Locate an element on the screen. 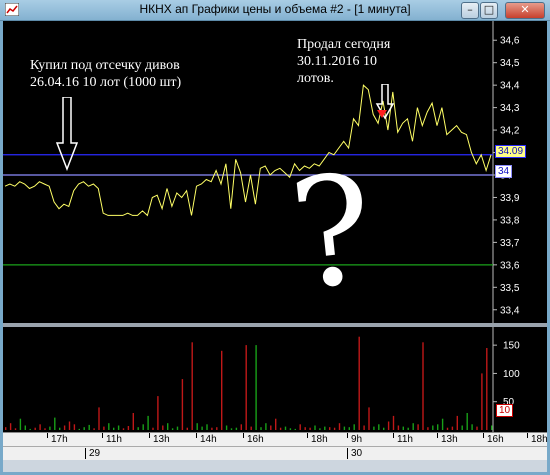 Image resolution: width=550 pixels, height=475 pixels. time-axis: 17h 11h 13h 14h 16h 18h 9h 11h 13h 16h 18h is located at coordinates (275, 439).